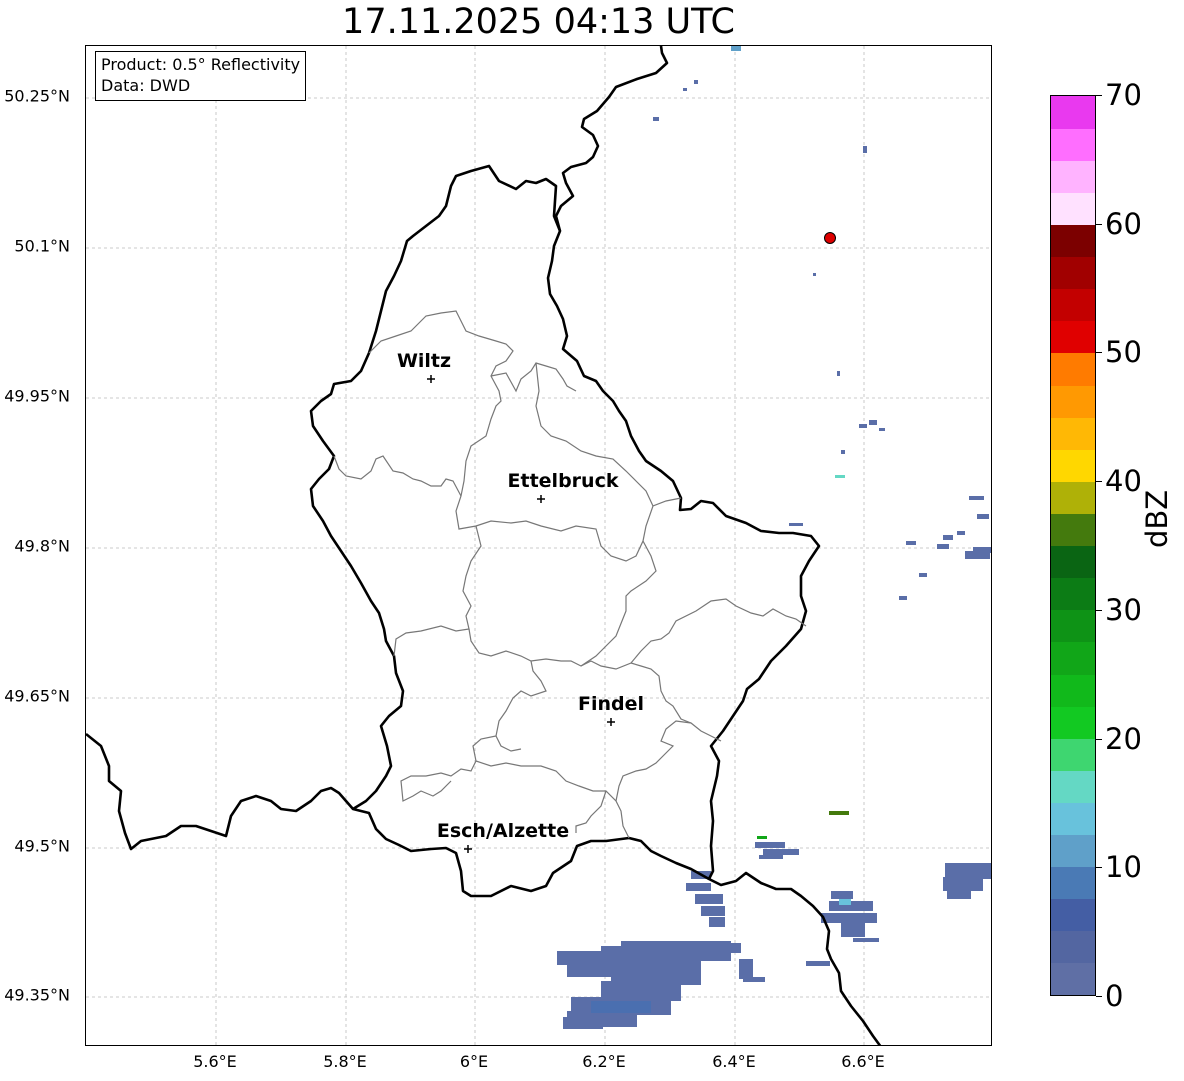 Image resolution: width=1184 pixels, height=1081 pixels. I want to click on lat-label: 49.65°N, so click(37, 696).